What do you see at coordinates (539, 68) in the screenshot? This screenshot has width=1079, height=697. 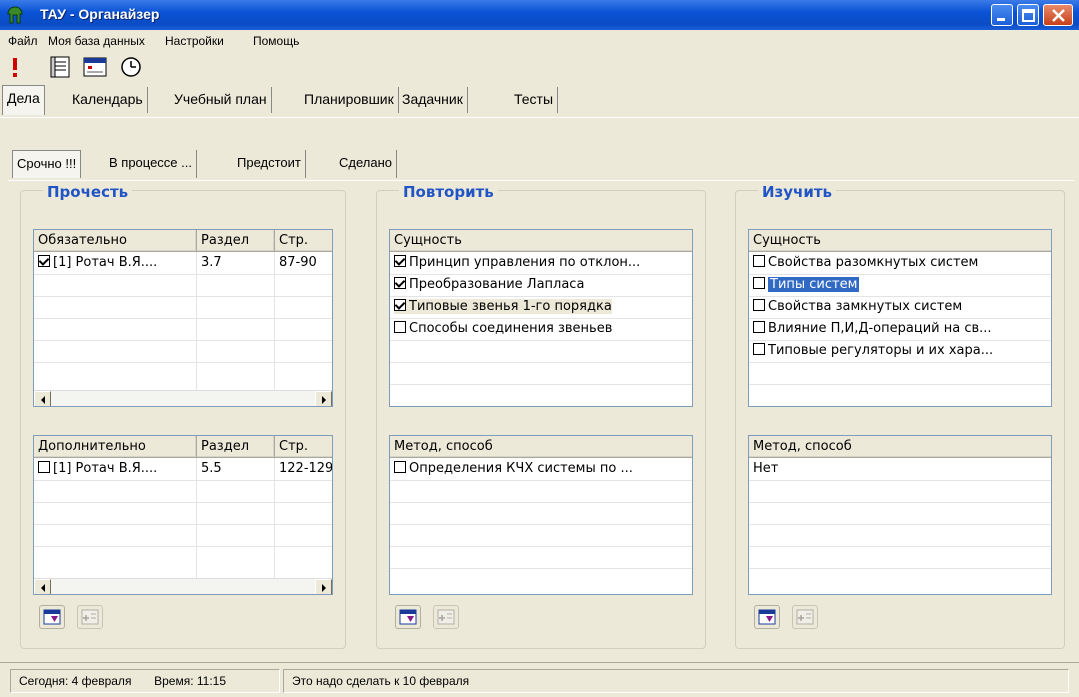 I see `toolbar` at bounding box center [539, 68].